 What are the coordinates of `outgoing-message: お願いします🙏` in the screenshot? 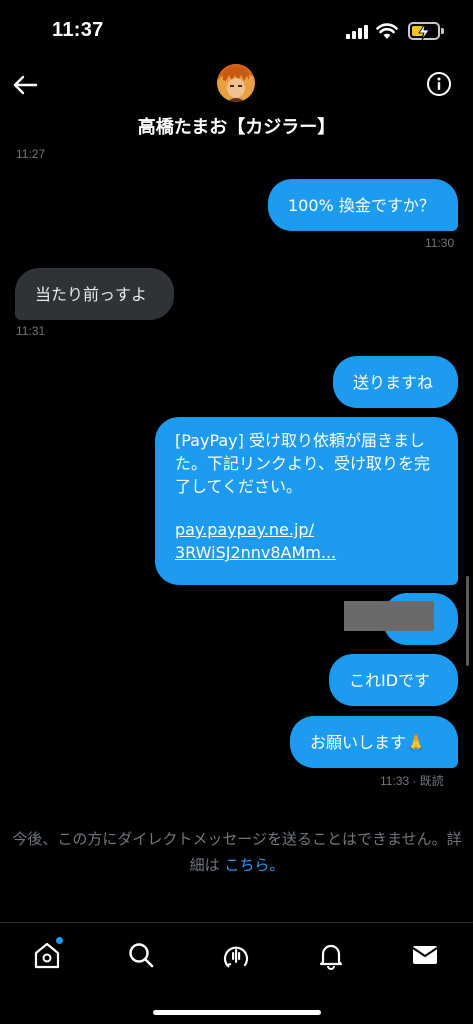 It's located at (374, 742).